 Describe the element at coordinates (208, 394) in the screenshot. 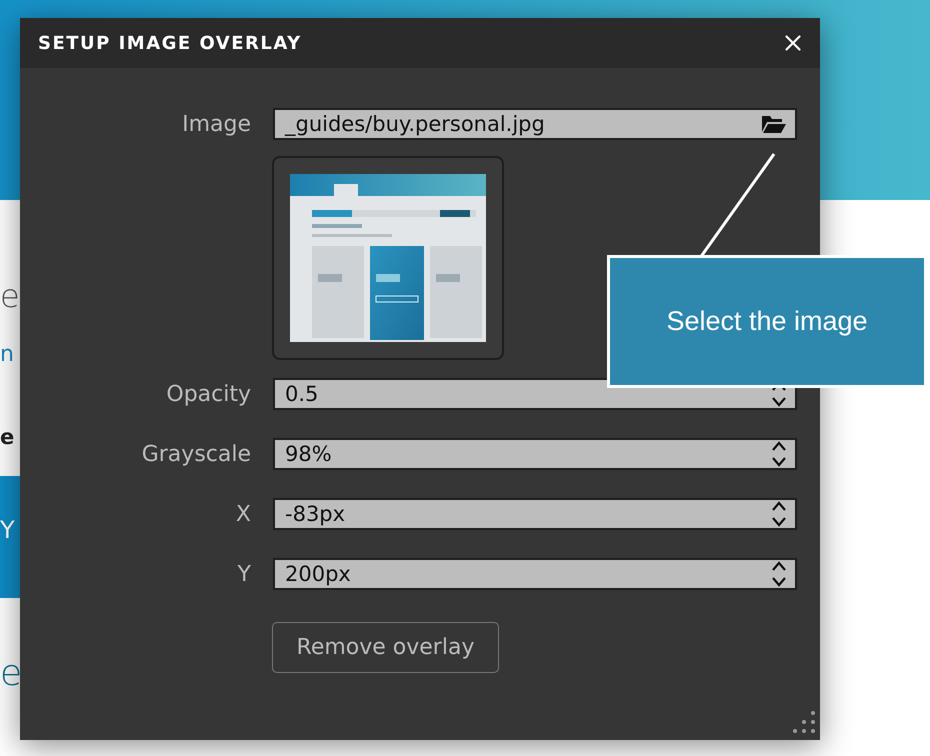

I see `field-label: Opacity` at that location.